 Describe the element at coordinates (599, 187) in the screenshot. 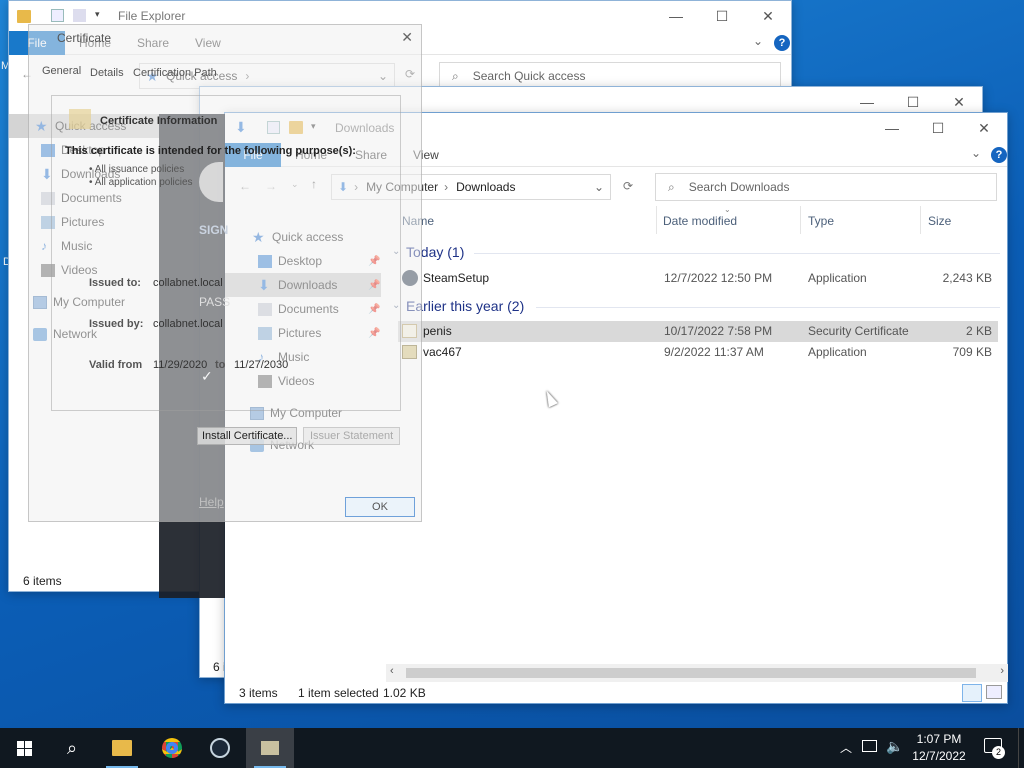

I see `address-dropdown-icon: ⌄` at that location.